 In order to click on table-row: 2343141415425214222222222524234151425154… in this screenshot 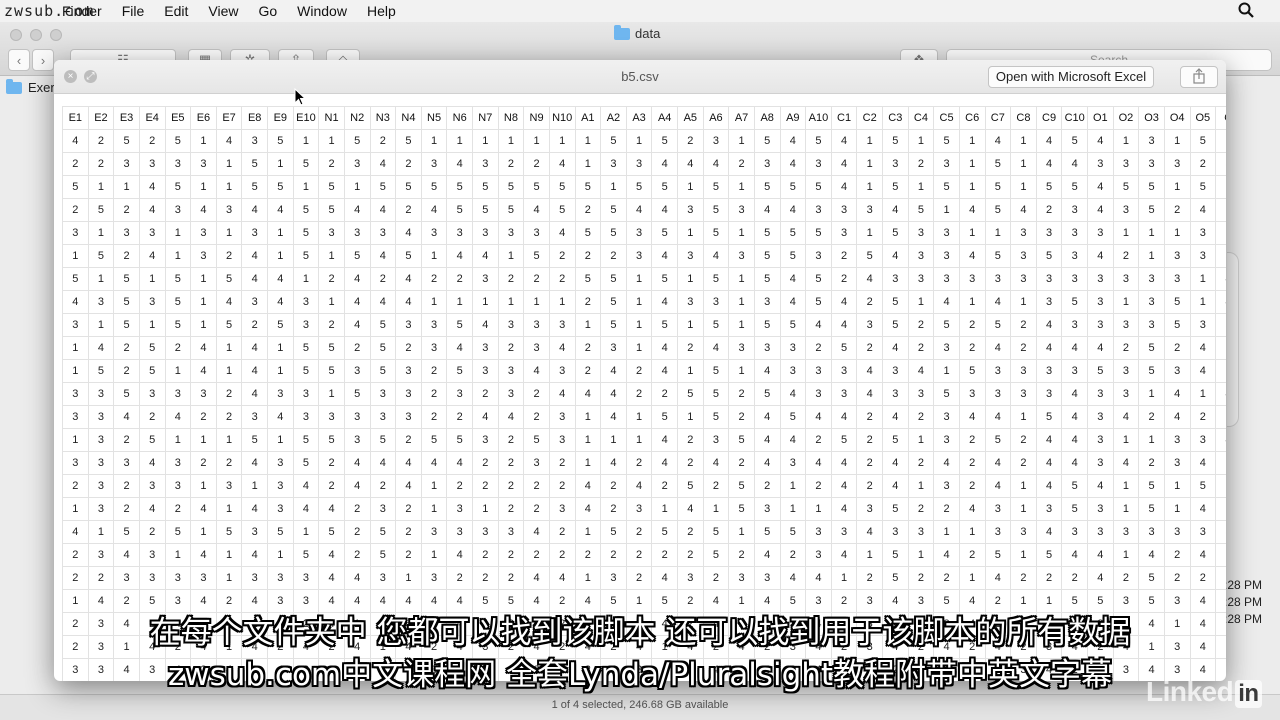, I will do `click(644, 555)`.